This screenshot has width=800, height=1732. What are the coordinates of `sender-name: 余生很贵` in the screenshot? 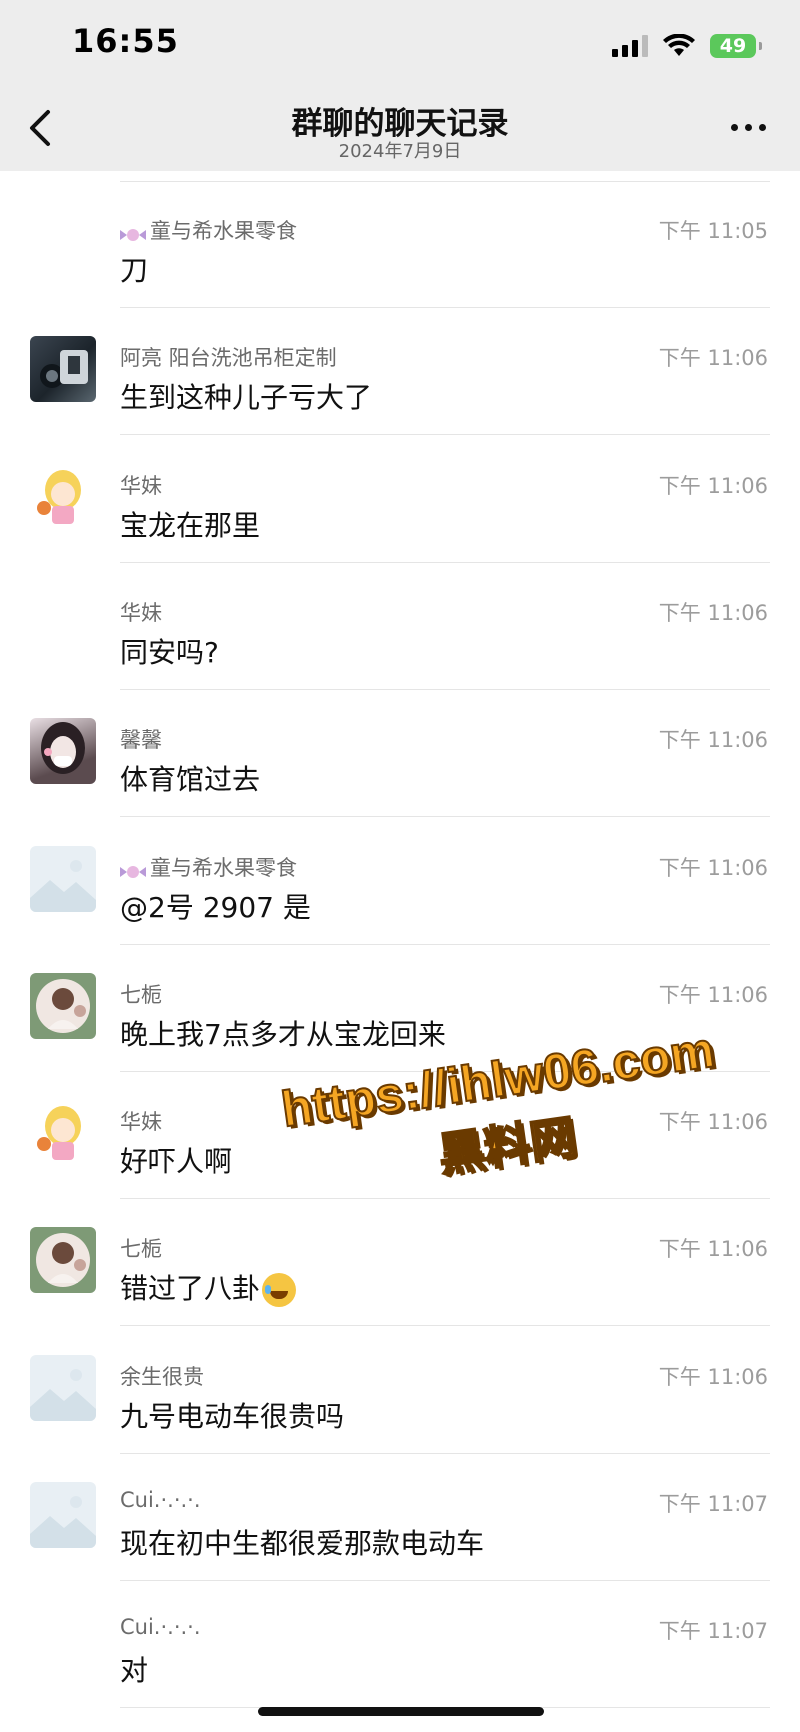 It's located at (162, 1376).